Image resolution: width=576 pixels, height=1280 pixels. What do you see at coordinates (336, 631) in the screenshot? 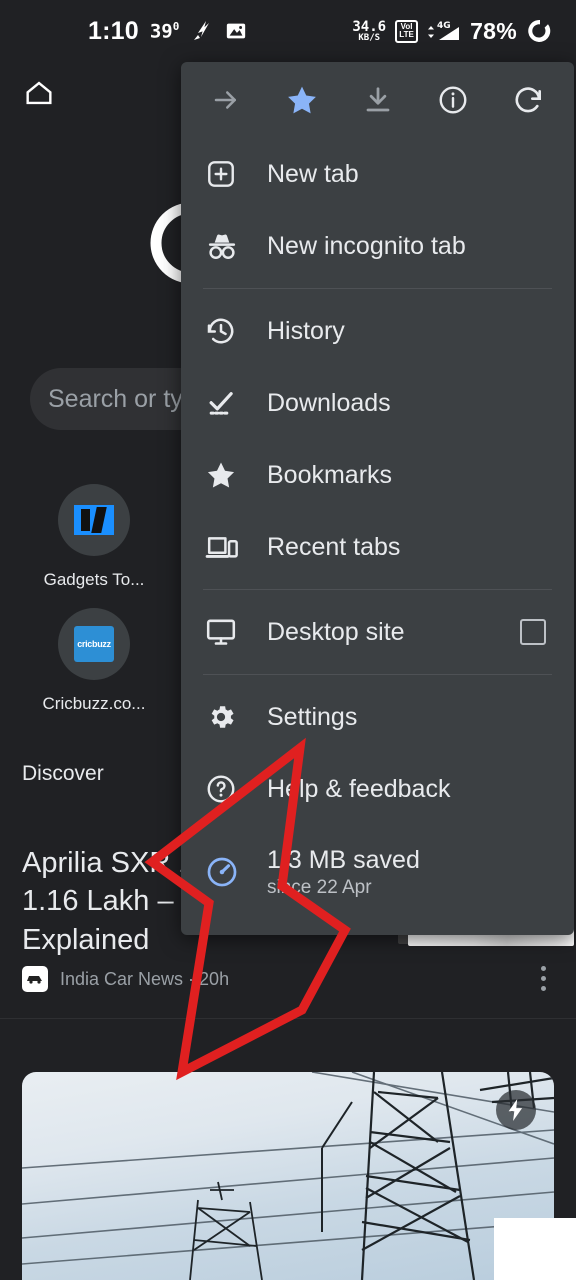
I see `menu-item-label: Desktop site` at bounding box center [336, 631].